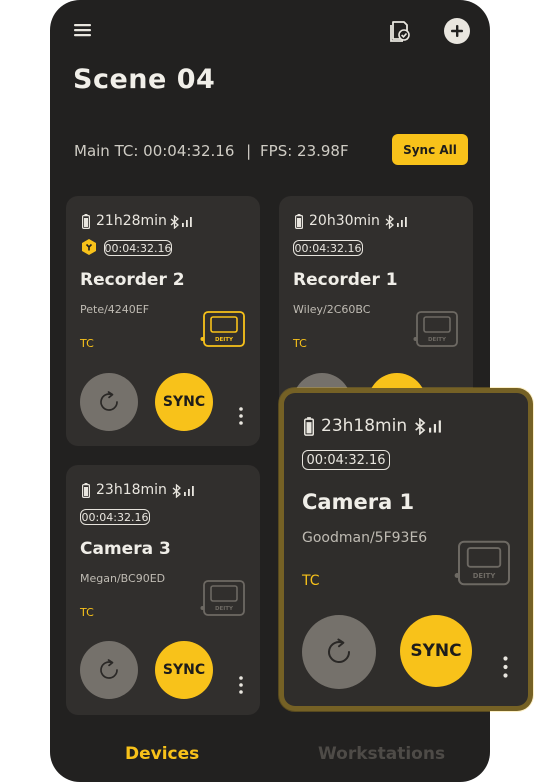 This screenshot has height=782, width=540. What do you see at coordinates (89, 249) in the screenshot?
I see `master-badge-icon` at bounding box center [89, 249].